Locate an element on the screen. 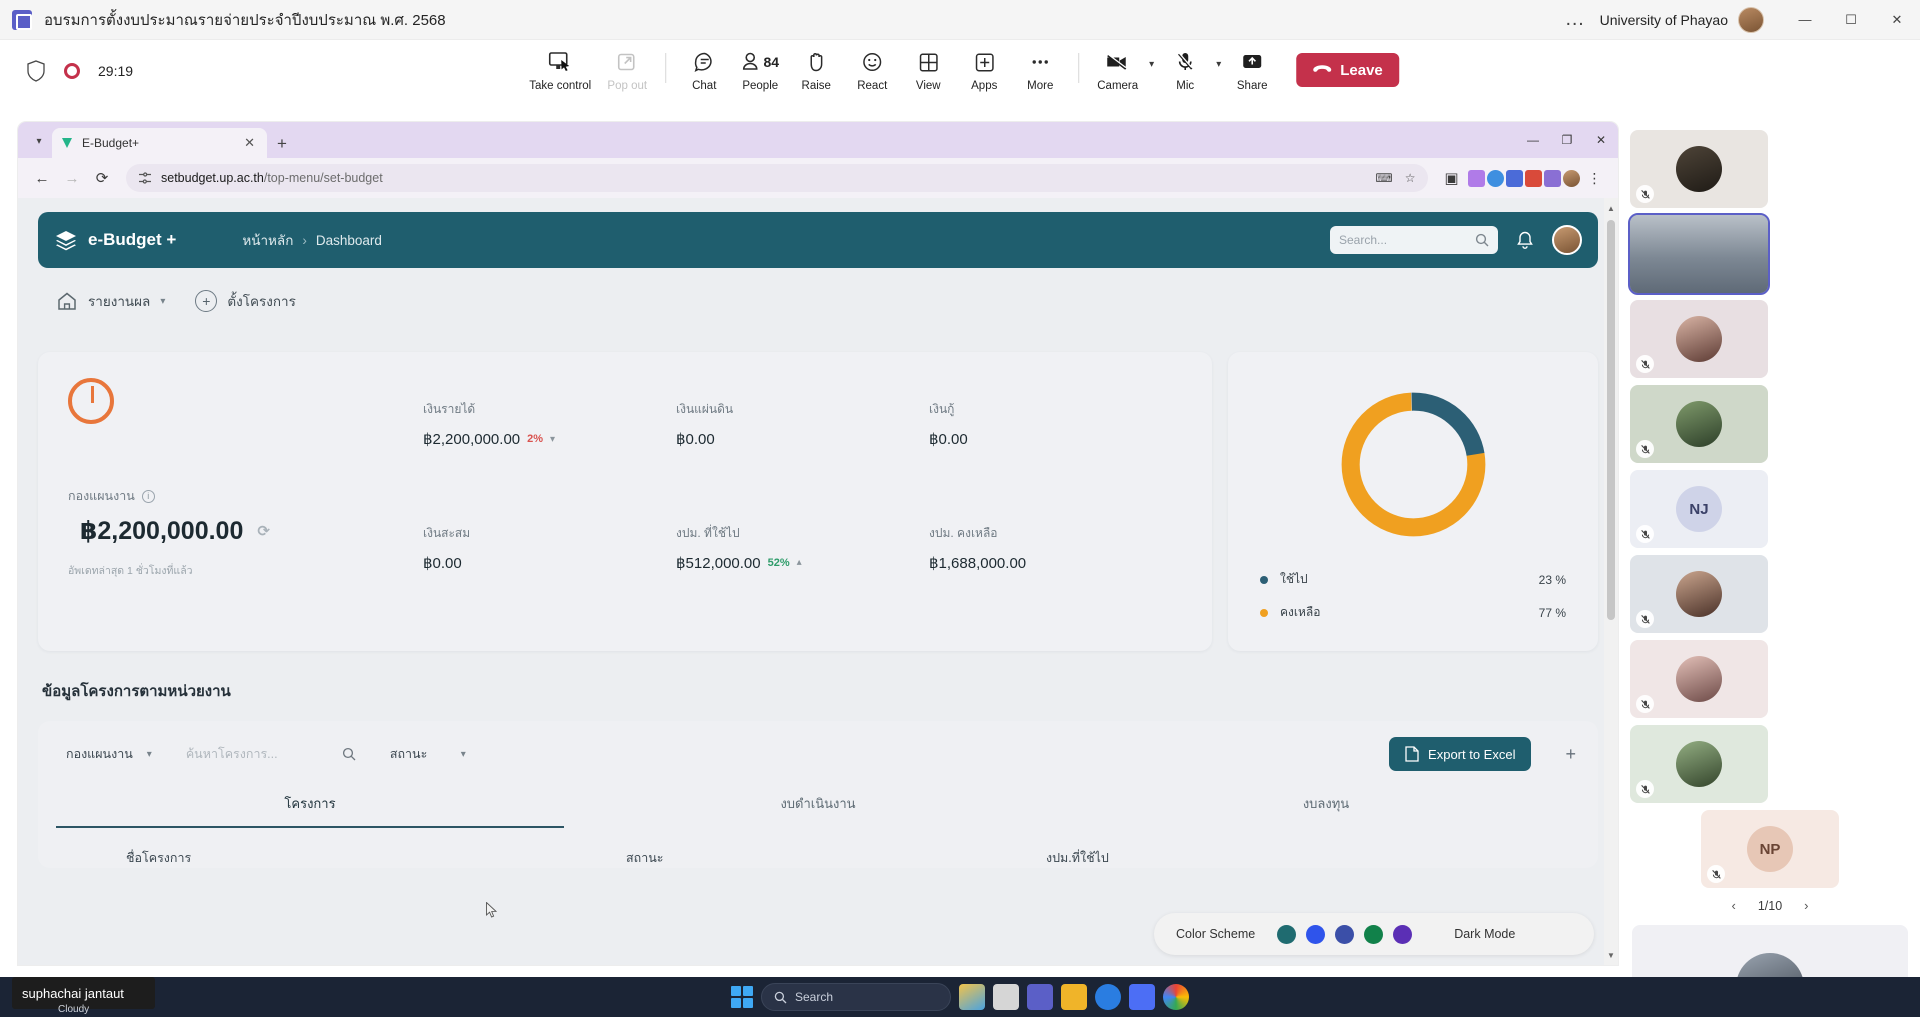  unit-filter-select: กองแผนงาน ▾ is located at coordinates (109, 754).